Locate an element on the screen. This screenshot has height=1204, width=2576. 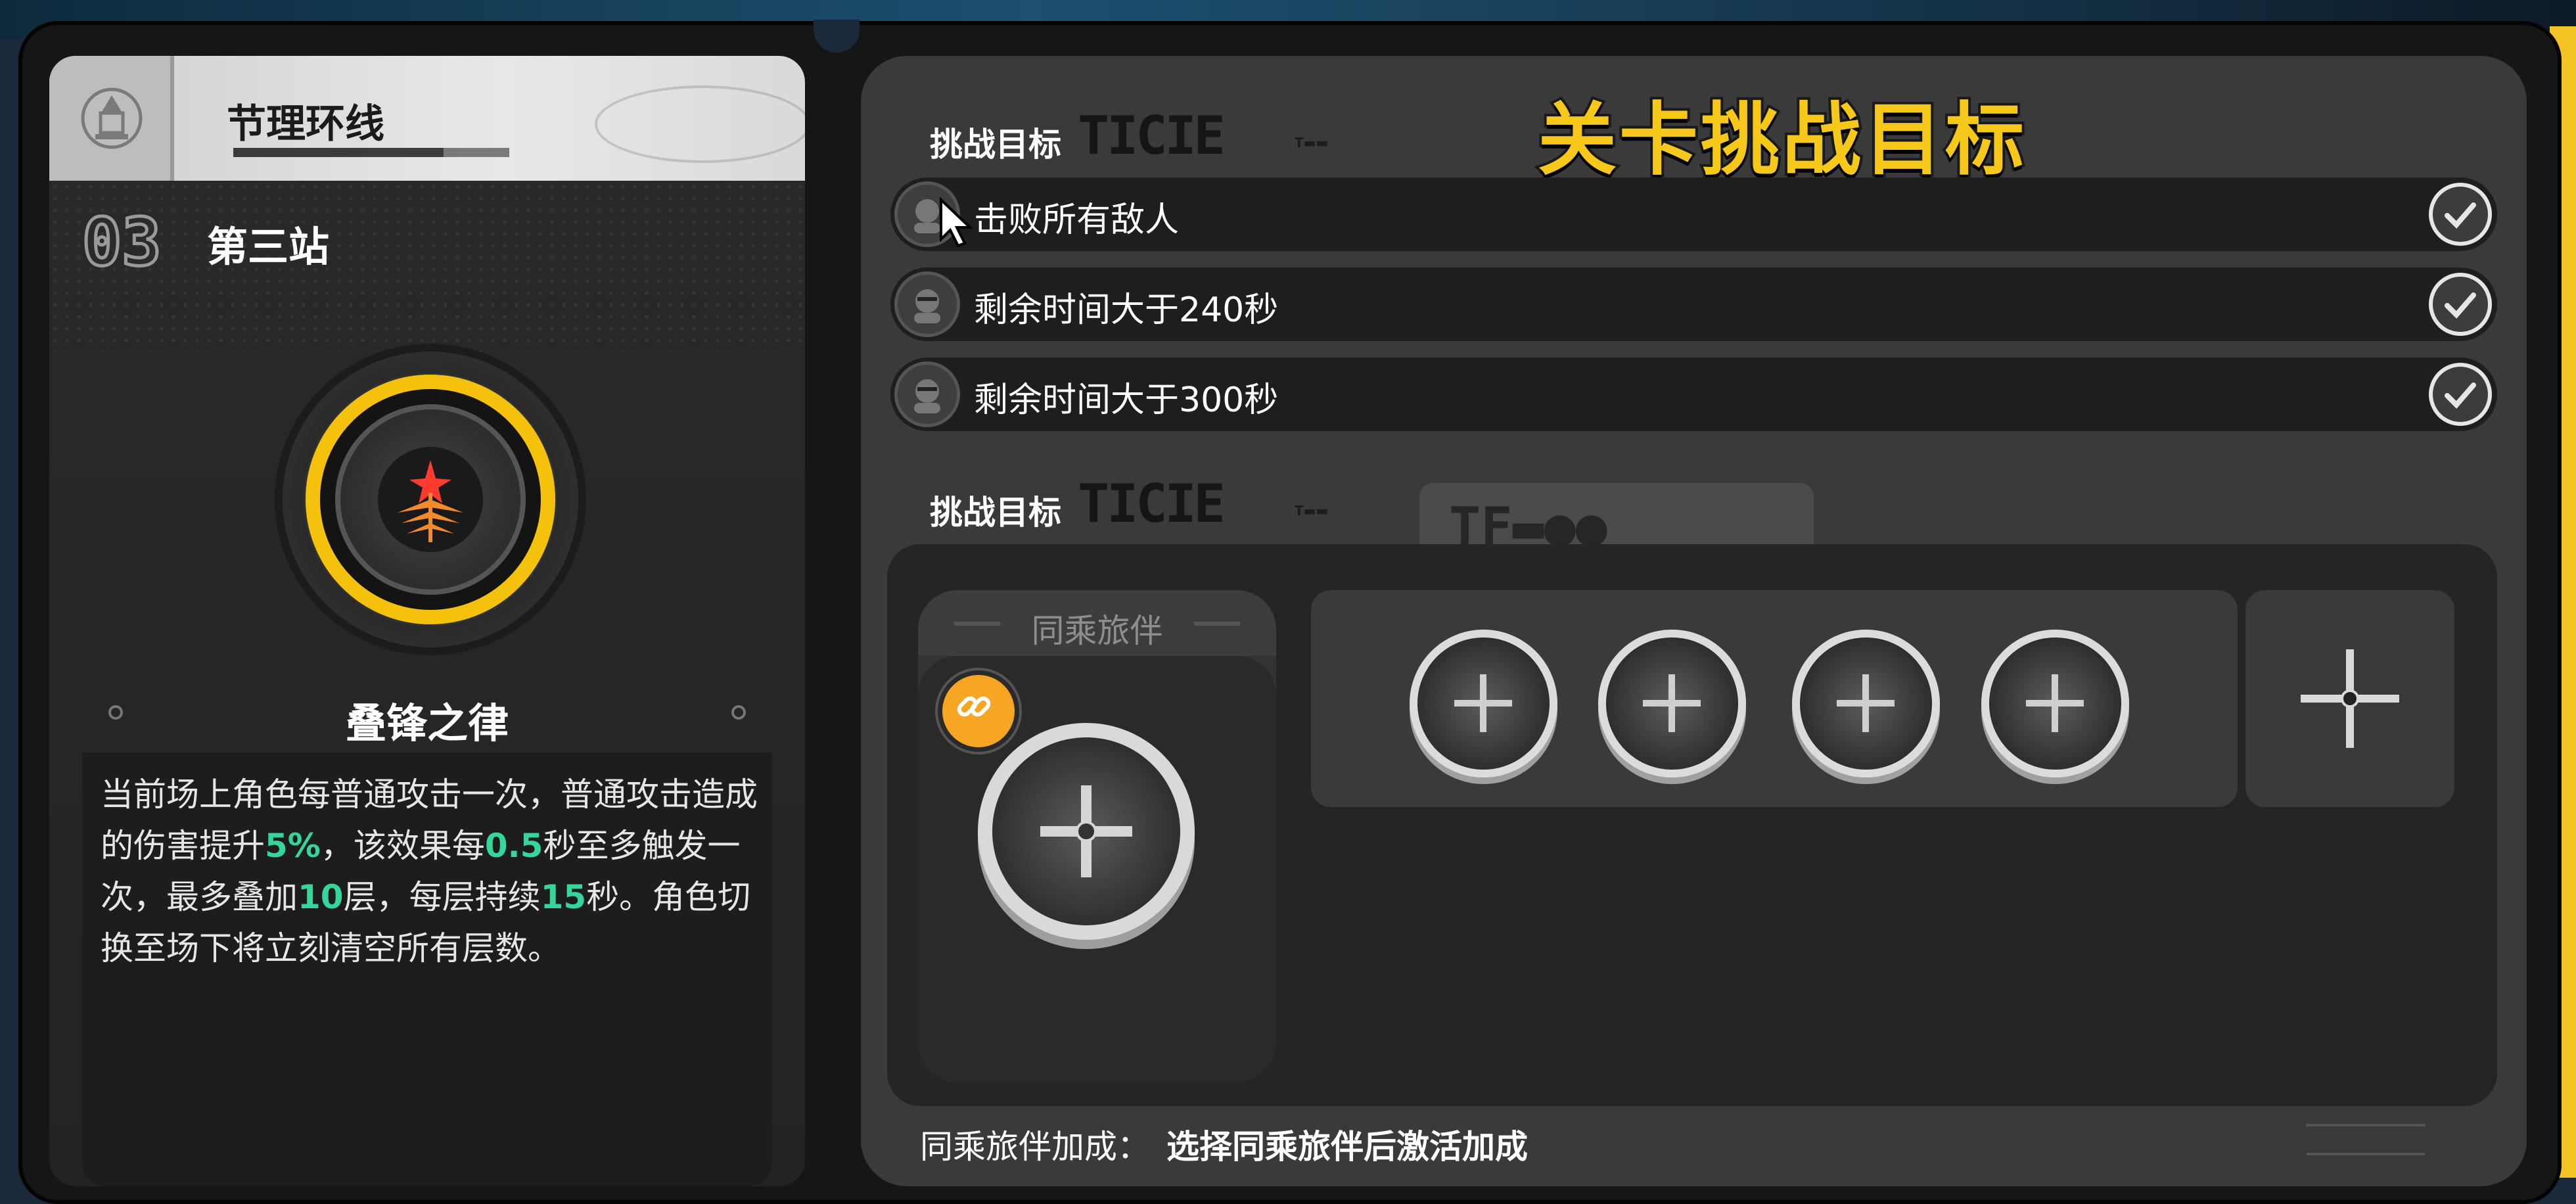
route-header: 节理环线 is located at coordinates (427, 118).